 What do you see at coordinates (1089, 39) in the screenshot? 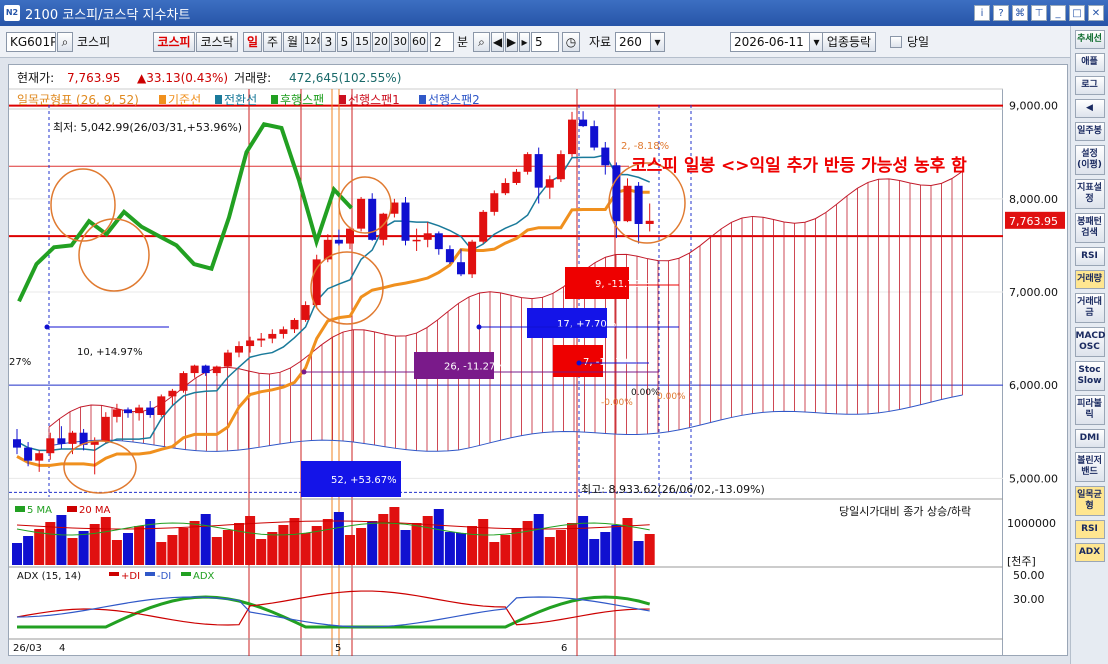
I see `sidebar-btn-0: 추세선` at bounding box center [1089, 39].